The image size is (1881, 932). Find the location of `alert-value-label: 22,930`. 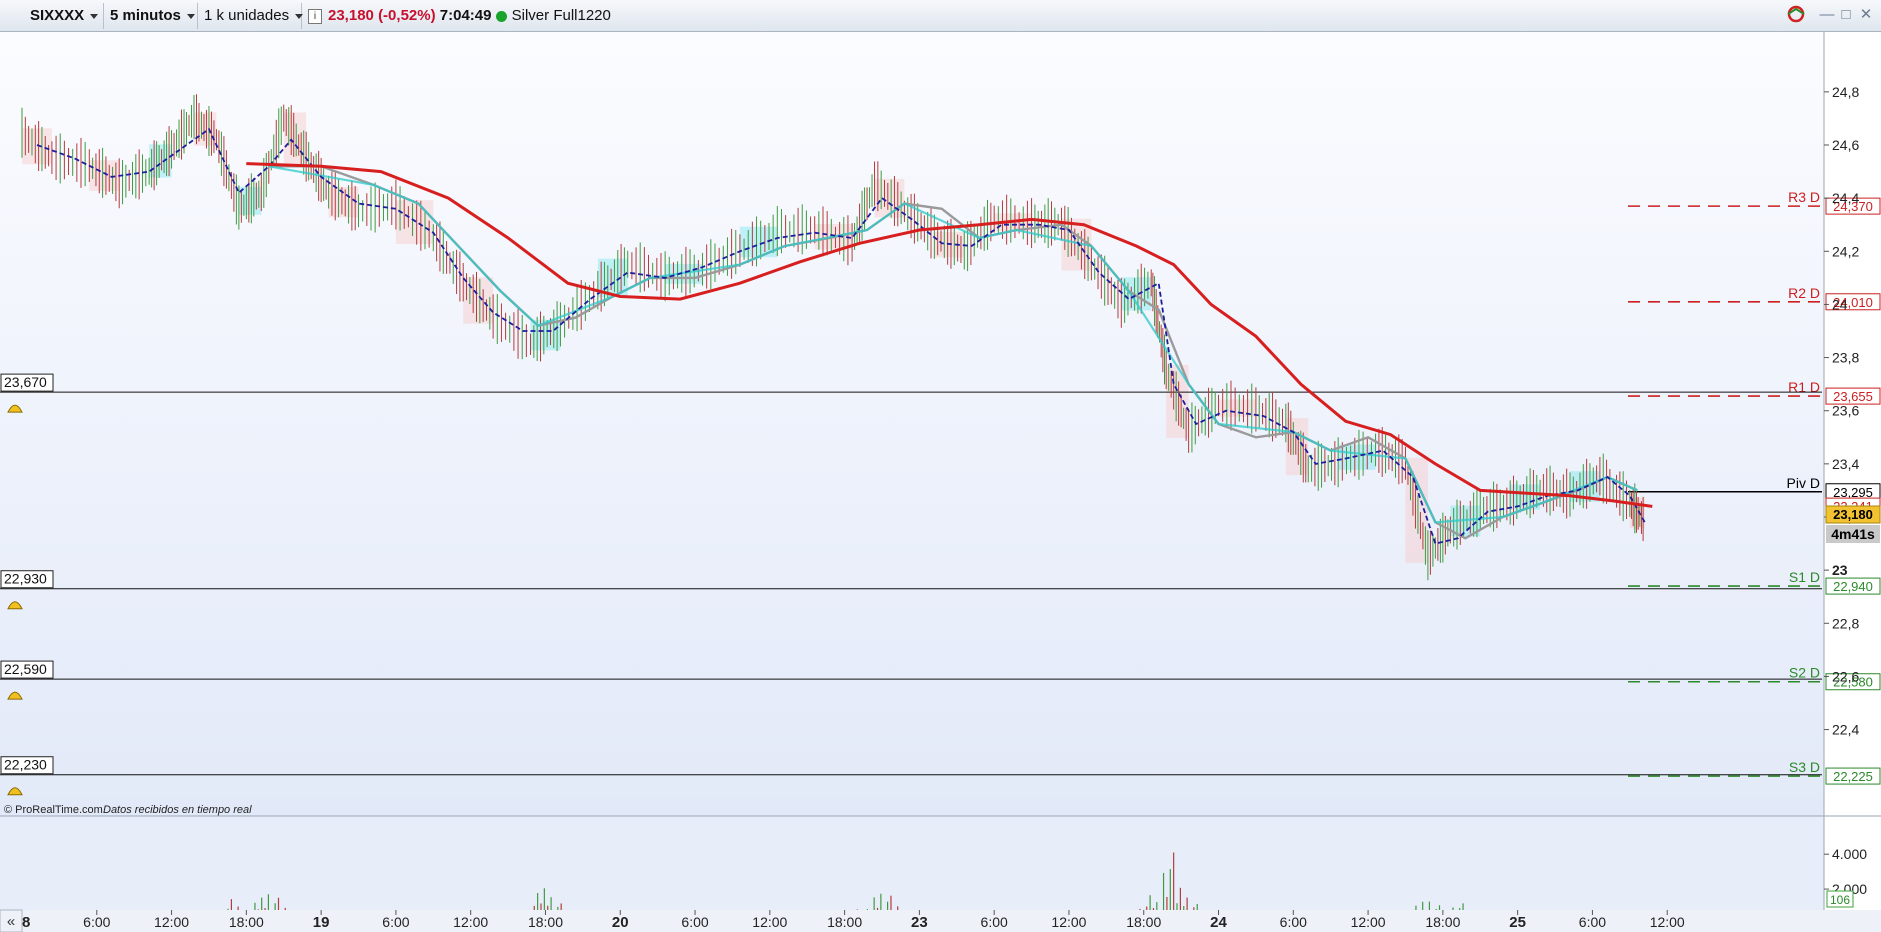

alert-value-label: 22,930 is located at coordinates (25, 579).